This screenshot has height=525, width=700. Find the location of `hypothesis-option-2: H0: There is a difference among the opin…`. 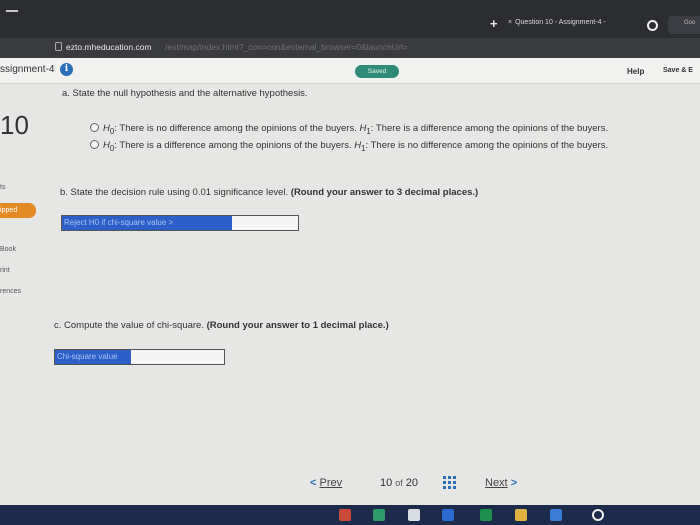

hypothesis-option-2: H0: There is a difference among the opin… is located at coordinates (349, 146).